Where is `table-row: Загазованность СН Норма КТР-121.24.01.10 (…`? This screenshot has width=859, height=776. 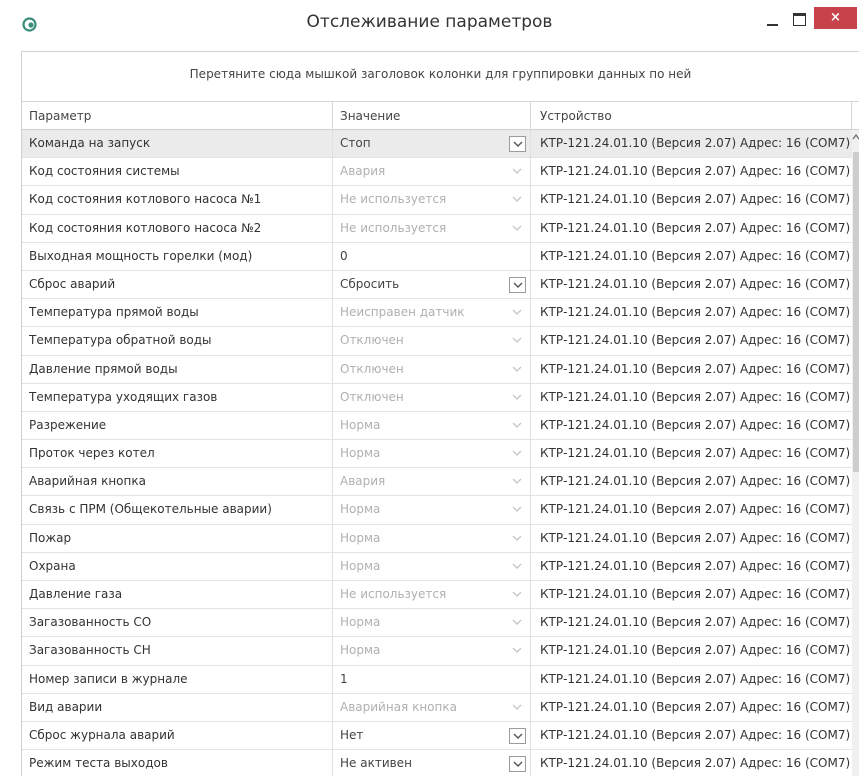
table-row: Загазованность СН Норма КТР-121.24.01.10 (… is located at coordinates (437, 651).